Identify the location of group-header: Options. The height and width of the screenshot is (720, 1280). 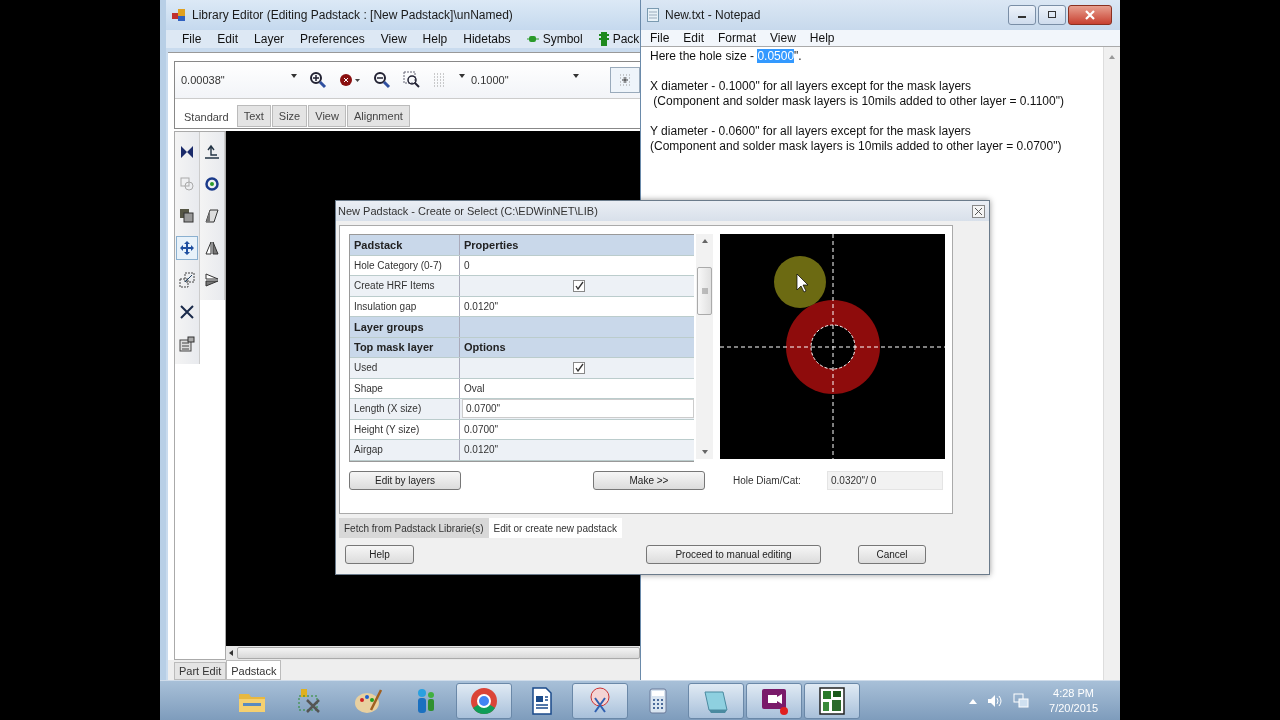
(485, 348).